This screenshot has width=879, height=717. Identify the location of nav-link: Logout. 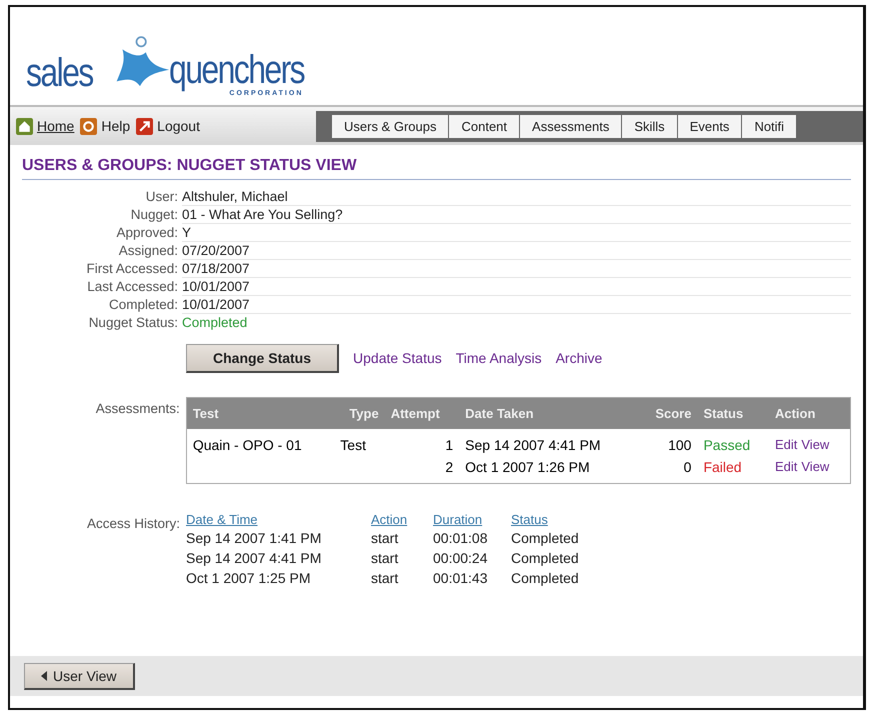
(178, 126).